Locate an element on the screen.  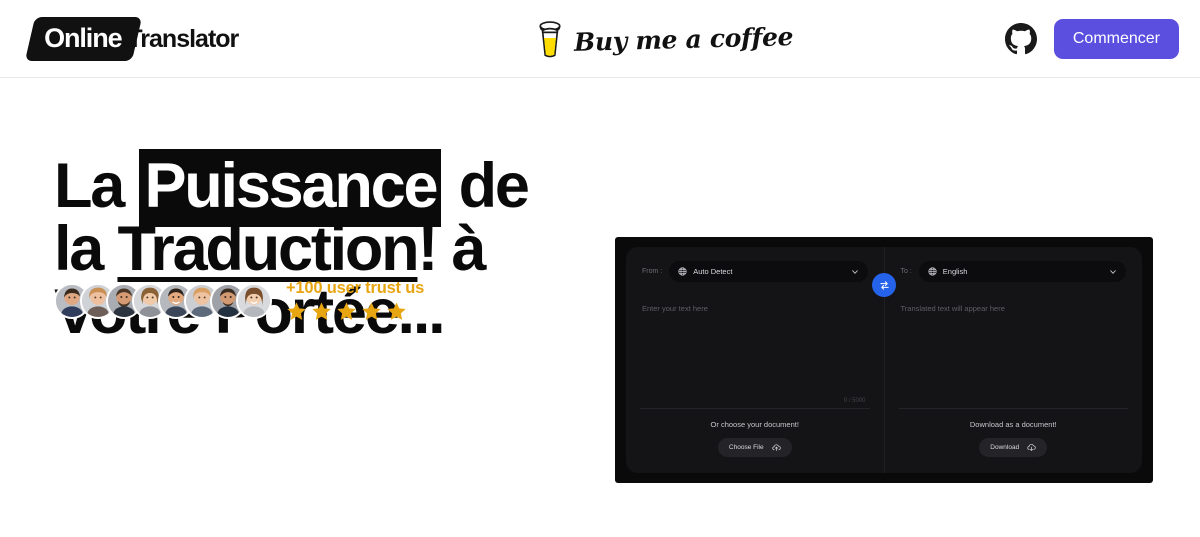
avatar-group is located at coordinates (163, 300).